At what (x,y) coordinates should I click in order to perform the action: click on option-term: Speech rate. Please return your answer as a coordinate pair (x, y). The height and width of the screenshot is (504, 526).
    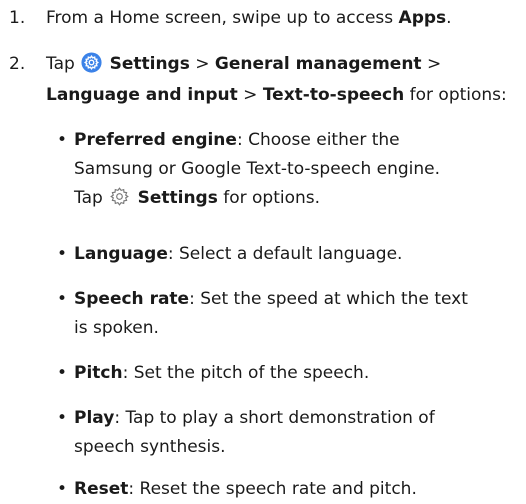
    Looking at the image, I should click on (132, 299).